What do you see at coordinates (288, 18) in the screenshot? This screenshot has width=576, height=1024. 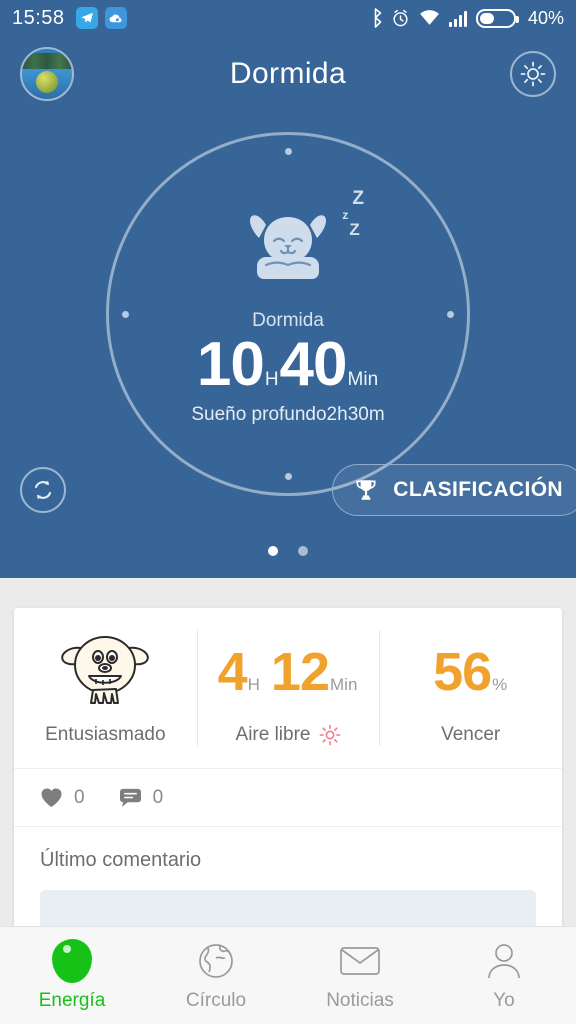 I see `status-bar: 15:58 40%` at bounding box center [288, 18].